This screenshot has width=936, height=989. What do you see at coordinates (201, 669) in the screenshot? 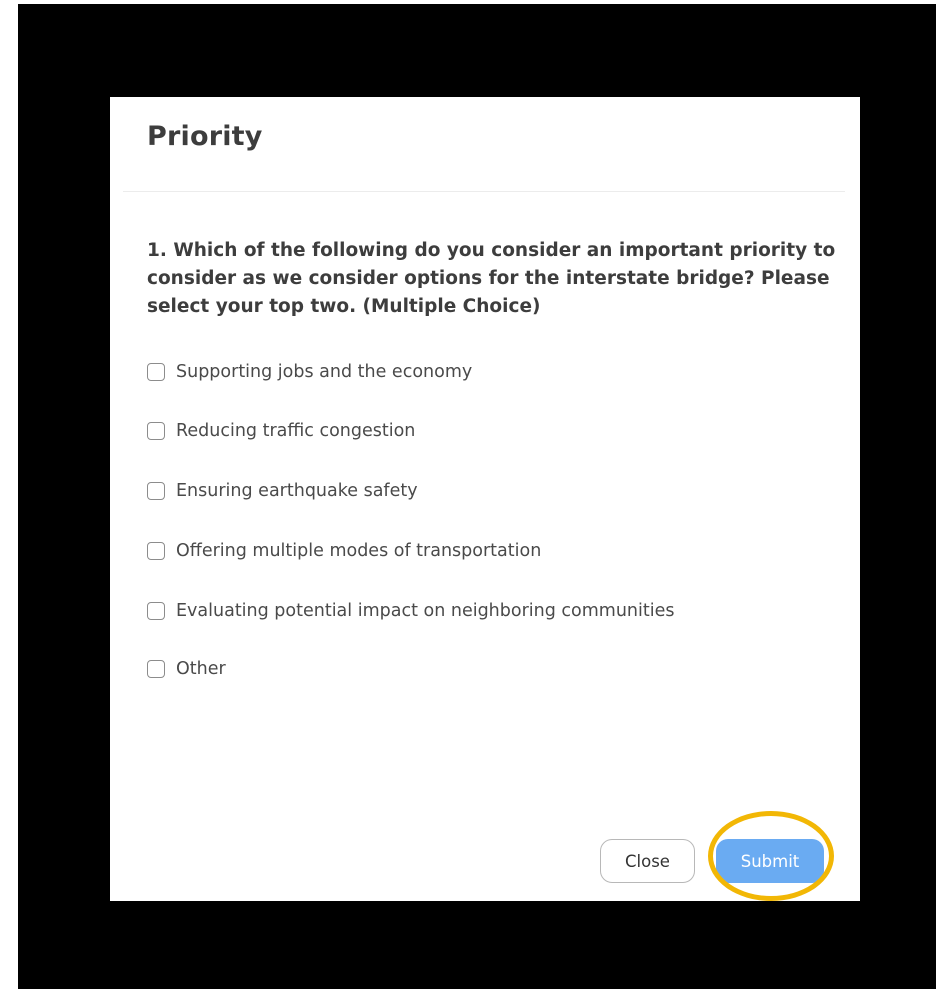
I see `option-label: Other` at bounding box center [201, 669].